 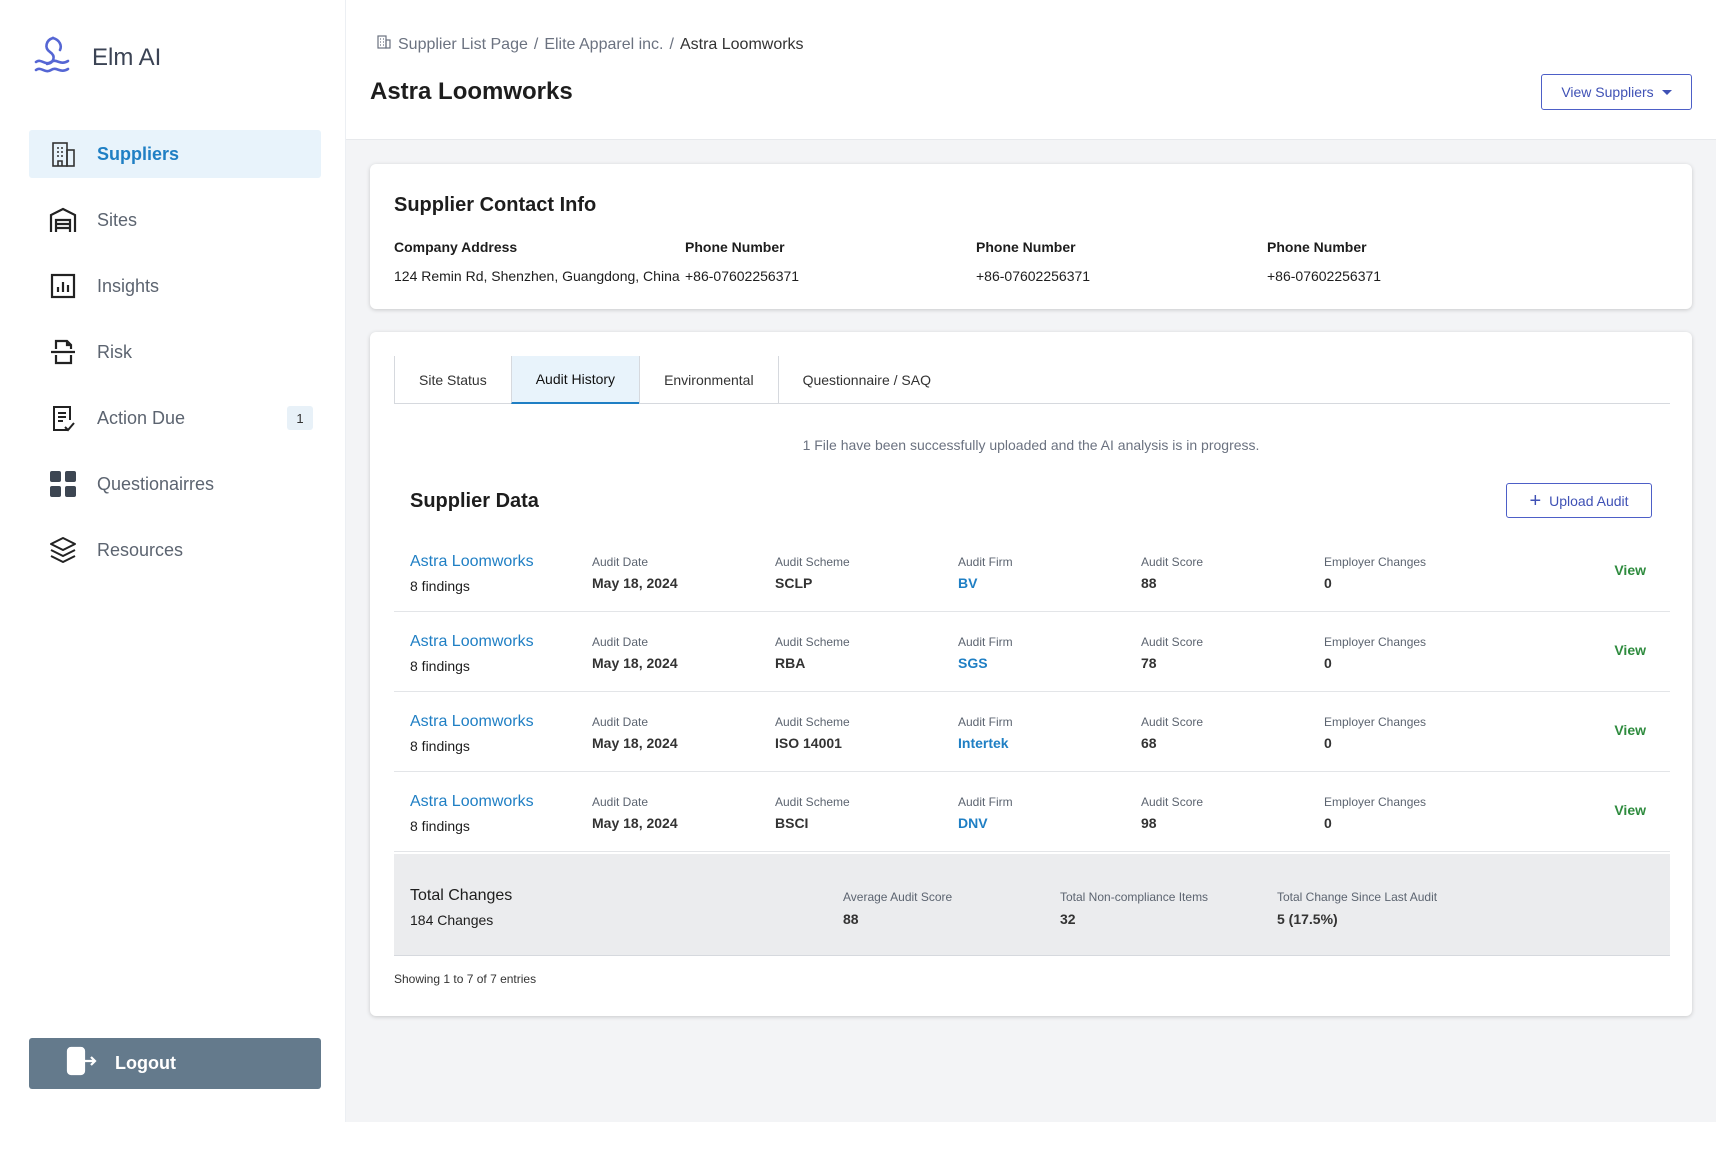 I want to click on audit-firm-cell: Audit Firm Intertek, so click(x=985, y=733).